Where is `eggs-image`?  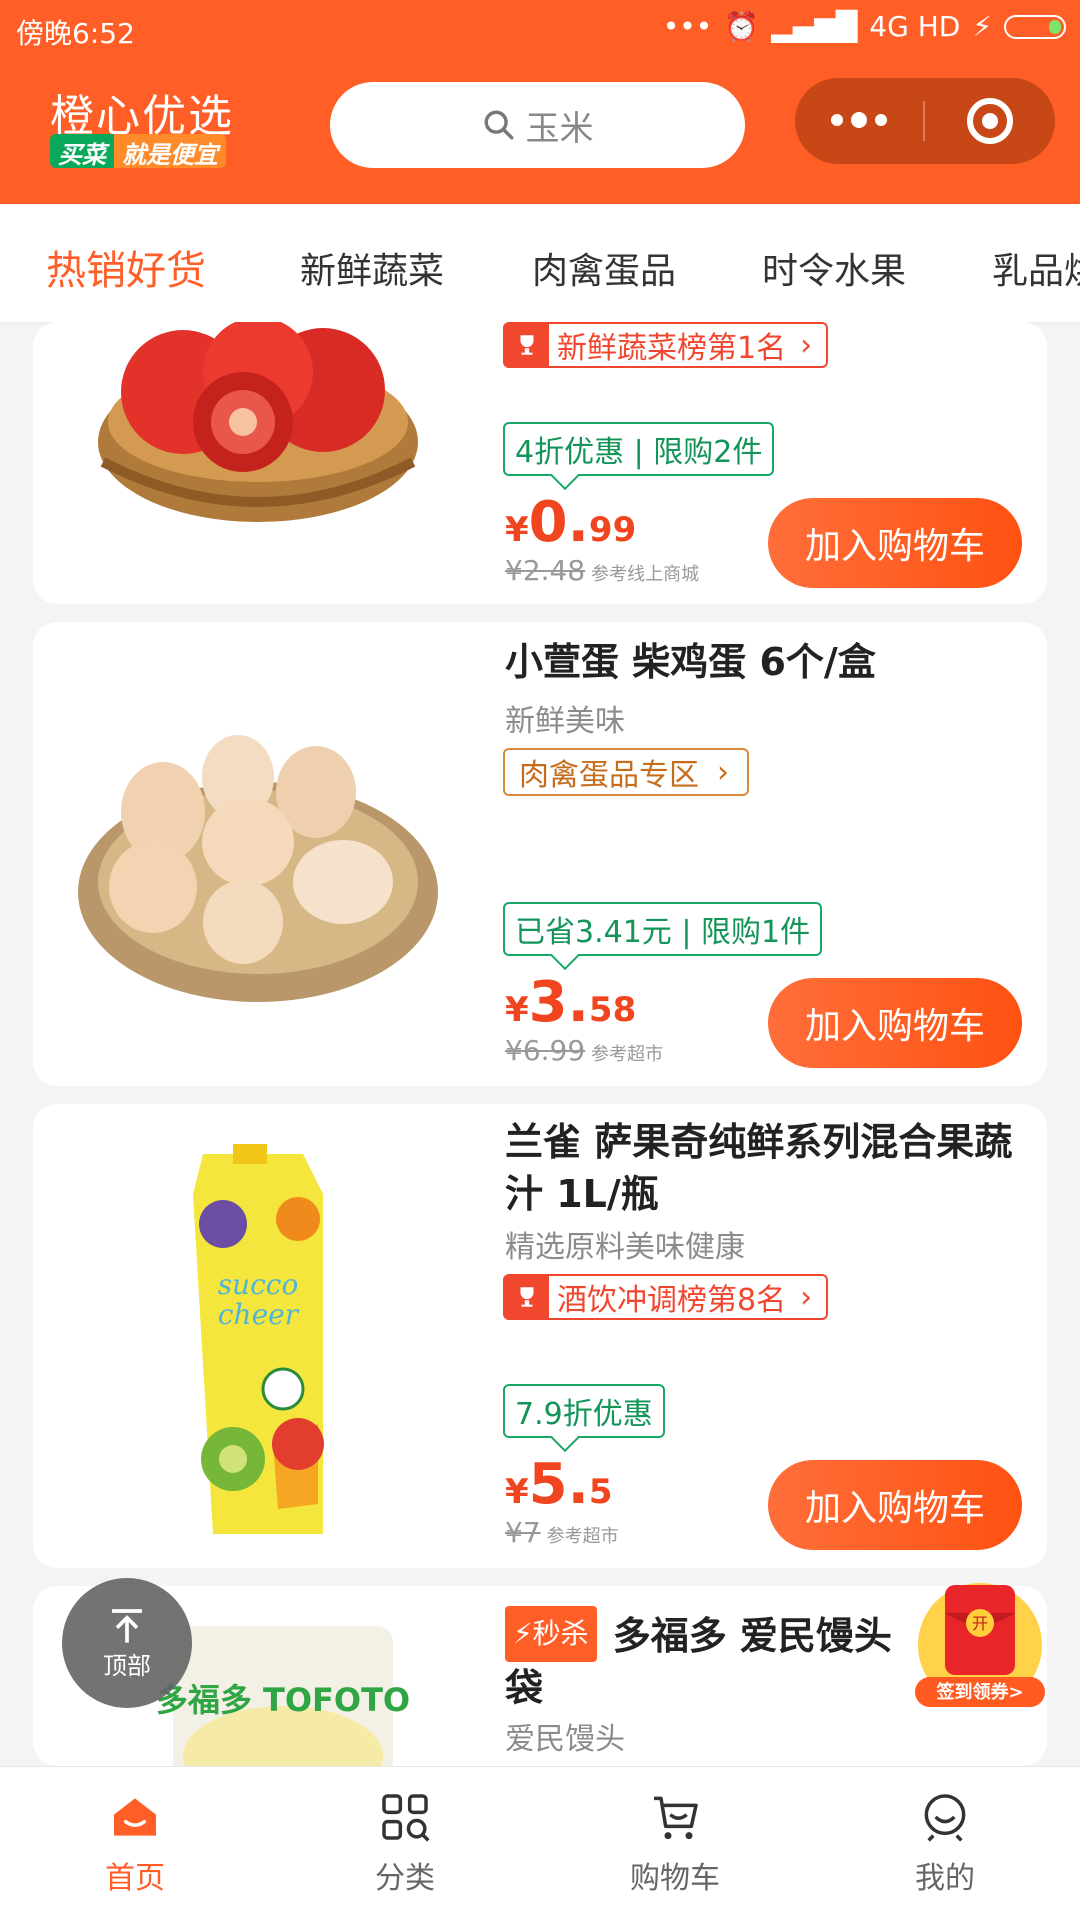 eggs-image is located at coordinates (258, 868).